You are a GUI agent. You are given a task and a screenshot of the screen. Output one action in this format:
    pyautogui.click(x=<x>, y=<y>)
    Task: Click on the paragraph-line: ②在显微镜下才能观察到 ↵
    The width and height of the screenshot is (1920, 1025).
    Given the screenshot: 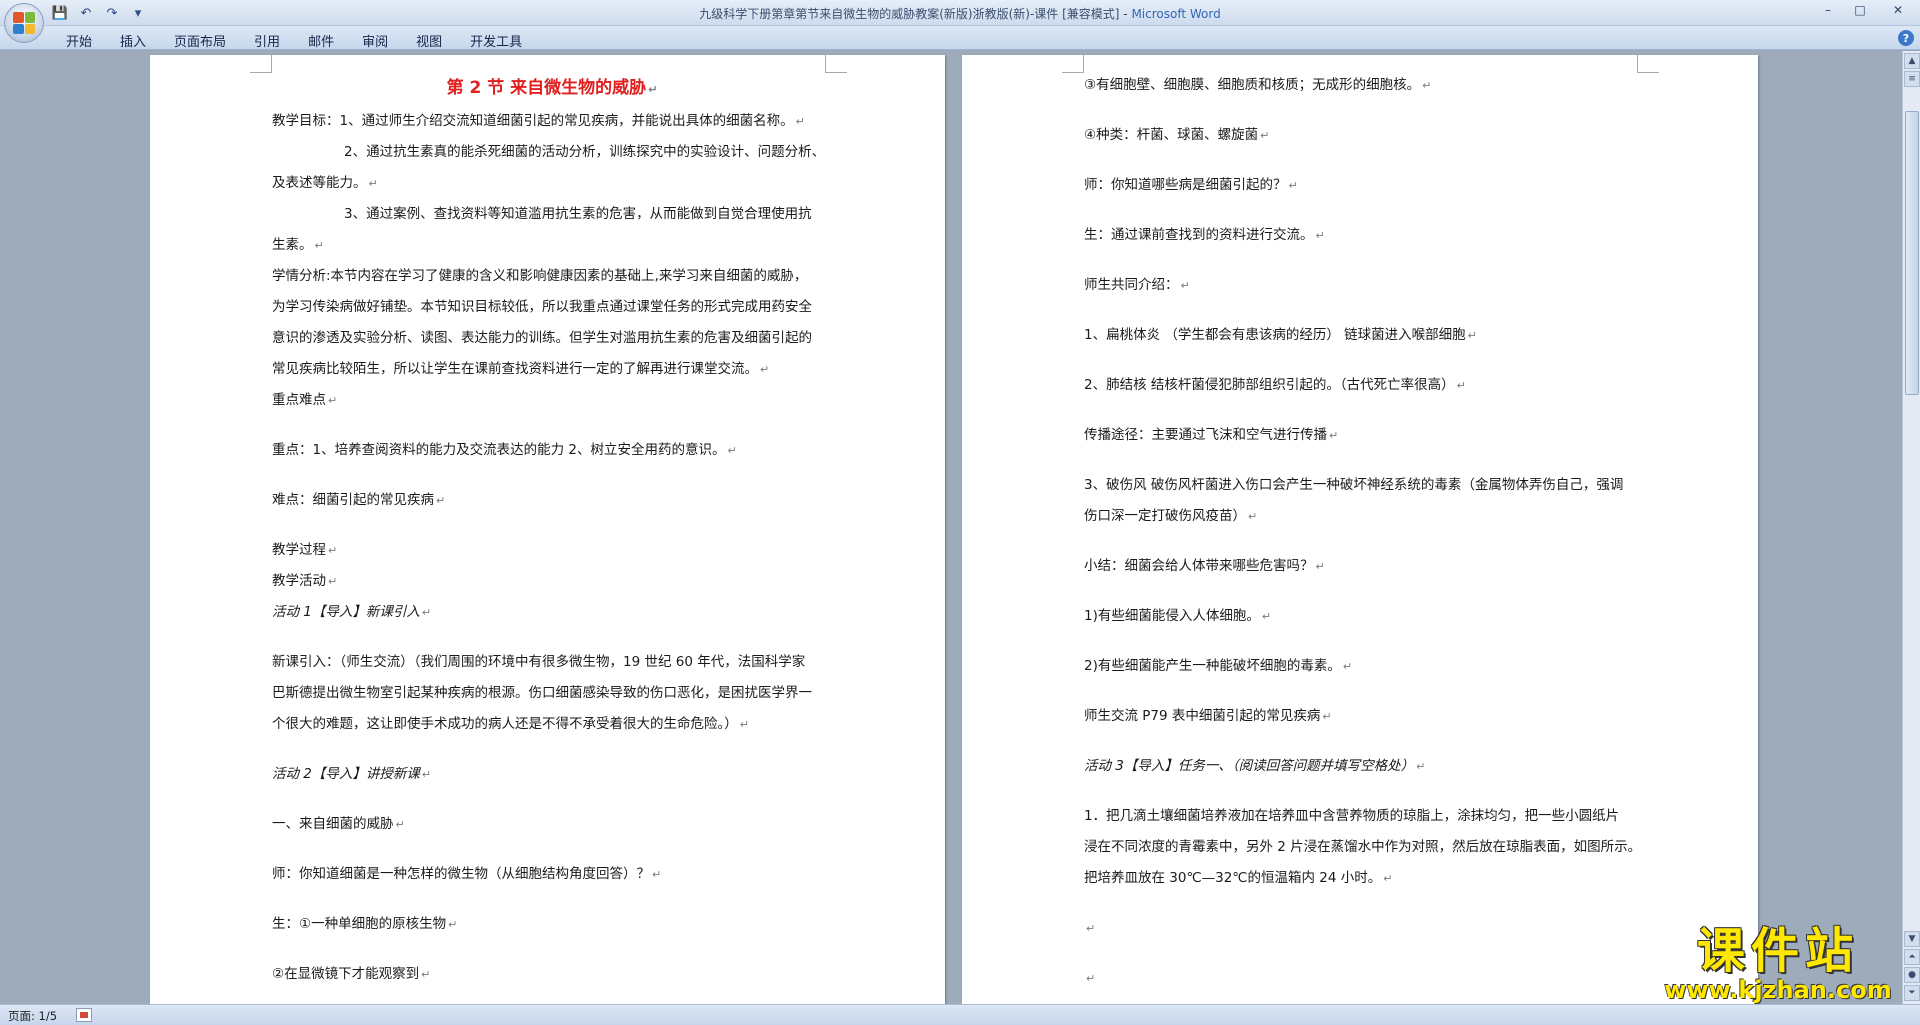 What is the action you would take?
    pyautogui.click(x=351, y=974)
    